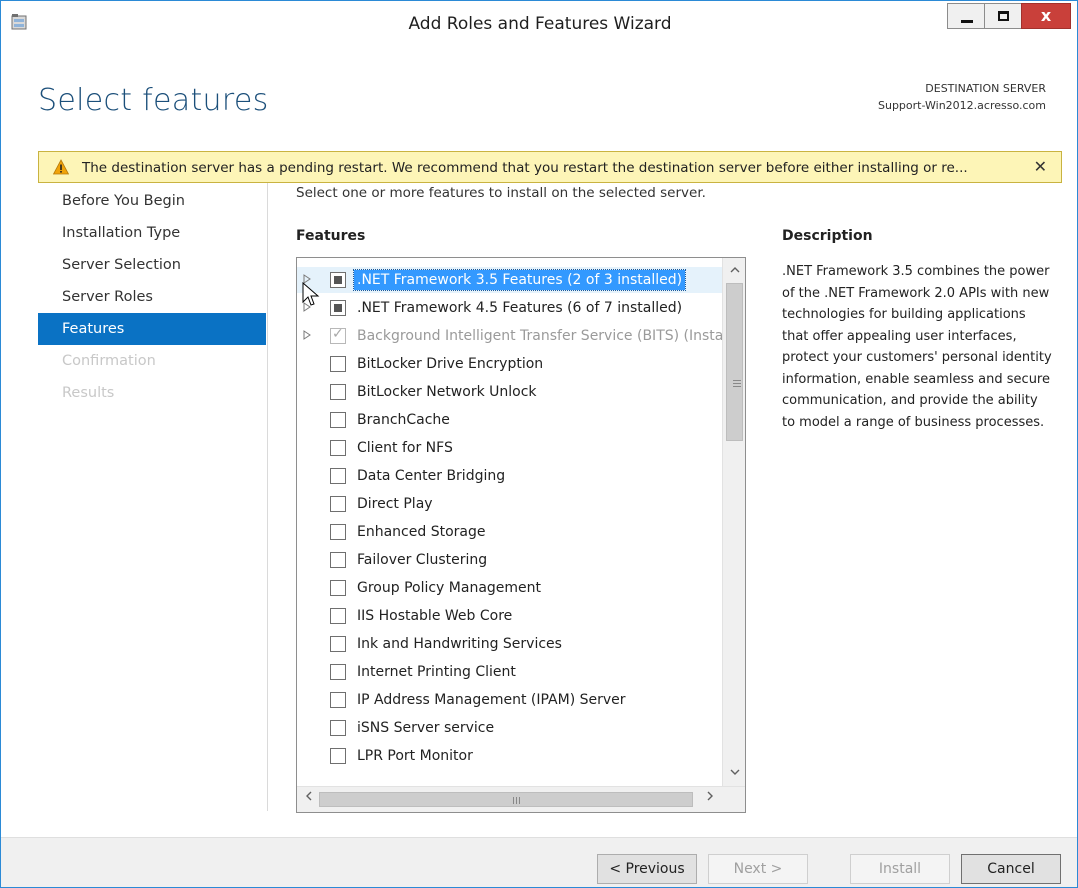 This screenshot has width=1078, height=888. Describe the element at coordinates (509, 420) in the screenshot. I see `feature-row: BranchCache` at that location.